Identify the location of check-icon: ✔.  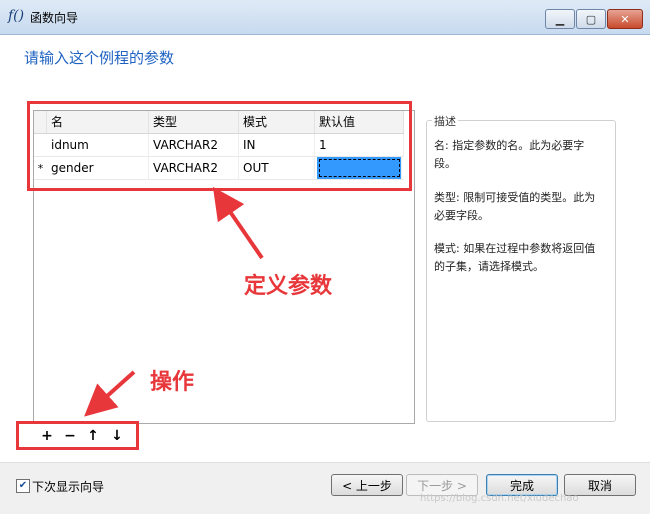
(23, 485).